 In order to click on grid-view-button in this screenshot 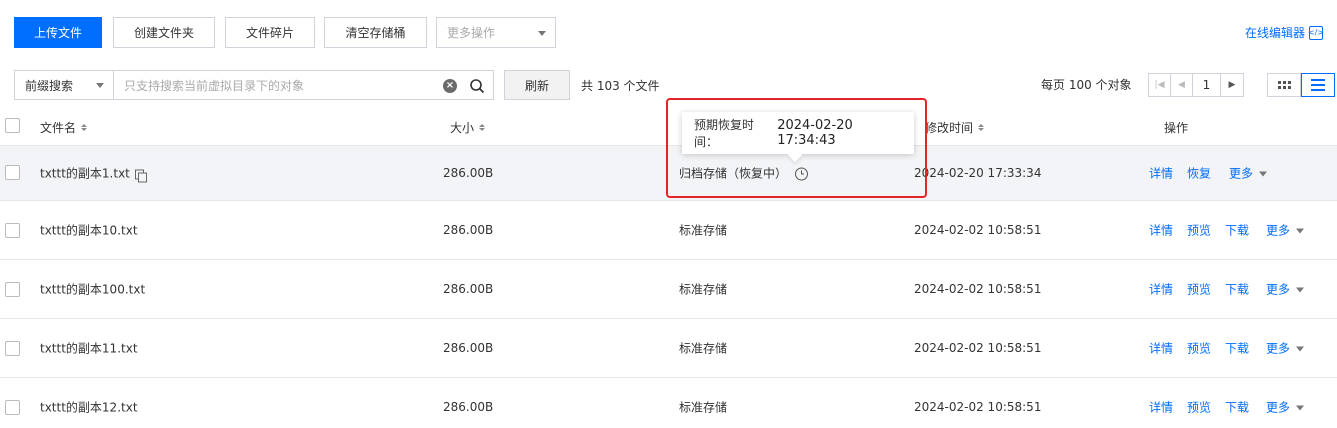, I will do `click(1284, 85)`.